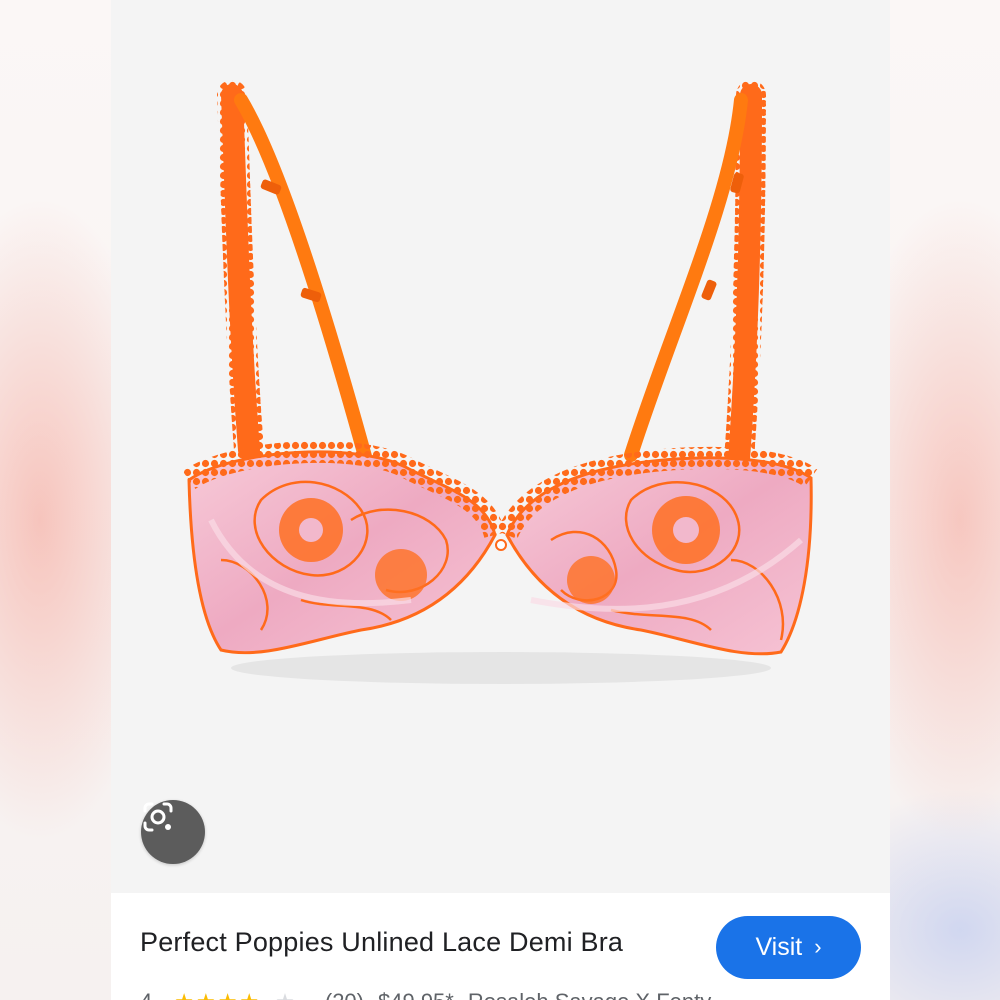 The image size is (1000, 1000). What do you see at coordinates (146, 994) in the screenshot?
I see `rating-value: 4` at bounding box center [146, 994].